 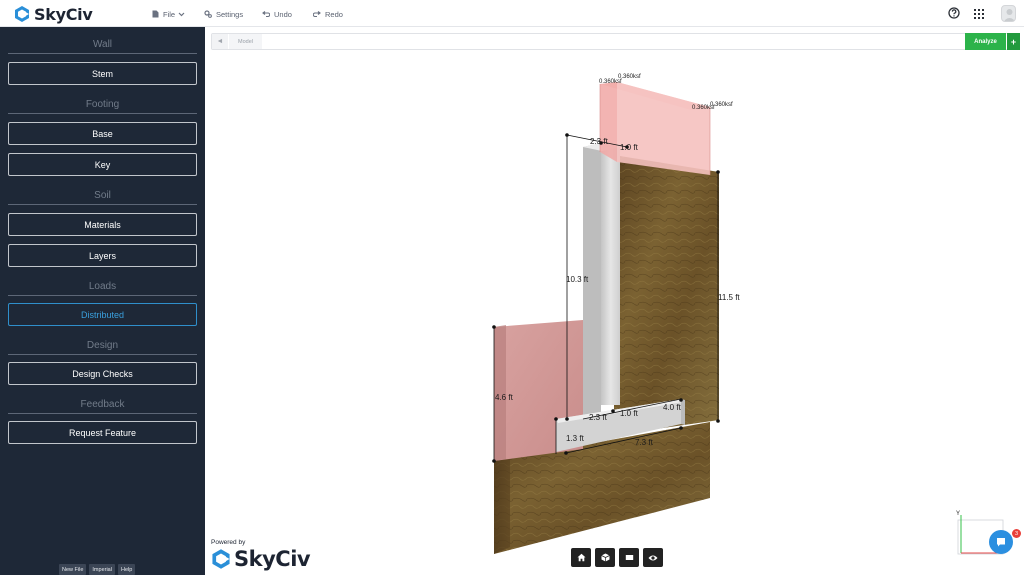 What do you see at coordinates (617, 557) in the screenshot?
I see `view-controls` at bounding box center [617, 557].